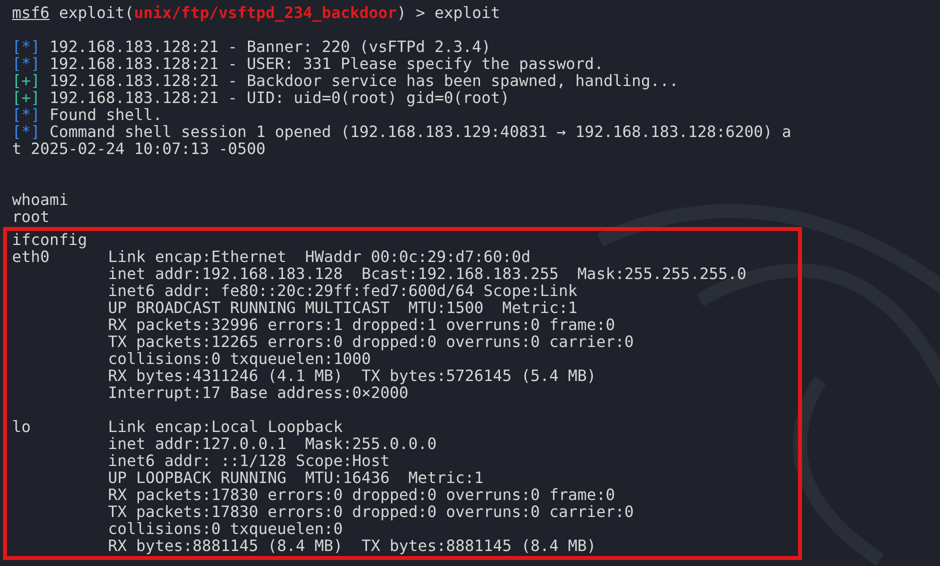  What do you see at coordinates (371, 342) in the screenshot?
I see `output-line: TX packets:12265 errors:0 dropped:0 overruns:0 carrier:0` at bounding box center [371, 342].